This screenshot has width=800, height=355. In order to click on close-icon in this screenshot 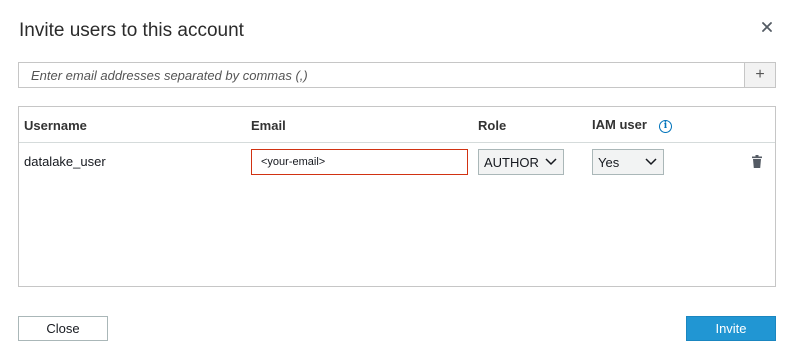, I will do `click(767, 27)`.